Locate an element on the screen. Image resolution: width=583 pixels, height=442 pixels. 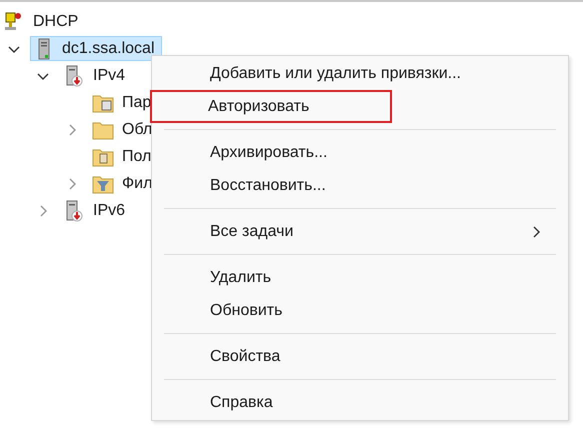
menu-item: Удалить is located at coordinates (360, 277).